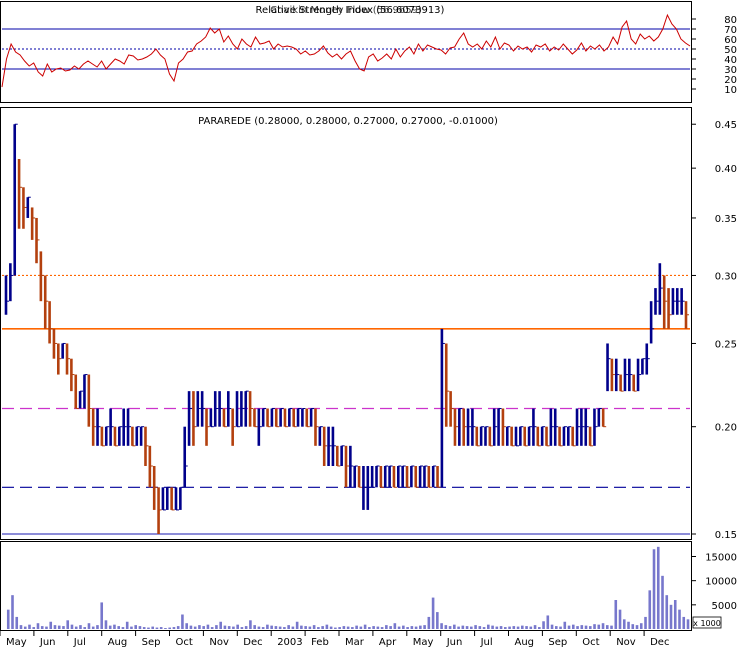 The height and width of the screenshot is (648, 741). I want to click on rsi-tick-label: 10, so click(730, 90).